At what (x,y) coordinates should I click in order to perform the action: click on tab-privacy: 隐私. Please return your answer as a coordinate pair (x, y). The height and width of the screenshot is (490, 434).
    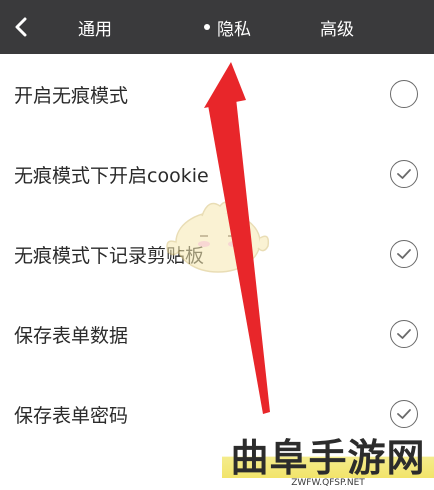
    Looking at the image, I should click on (227, 27).